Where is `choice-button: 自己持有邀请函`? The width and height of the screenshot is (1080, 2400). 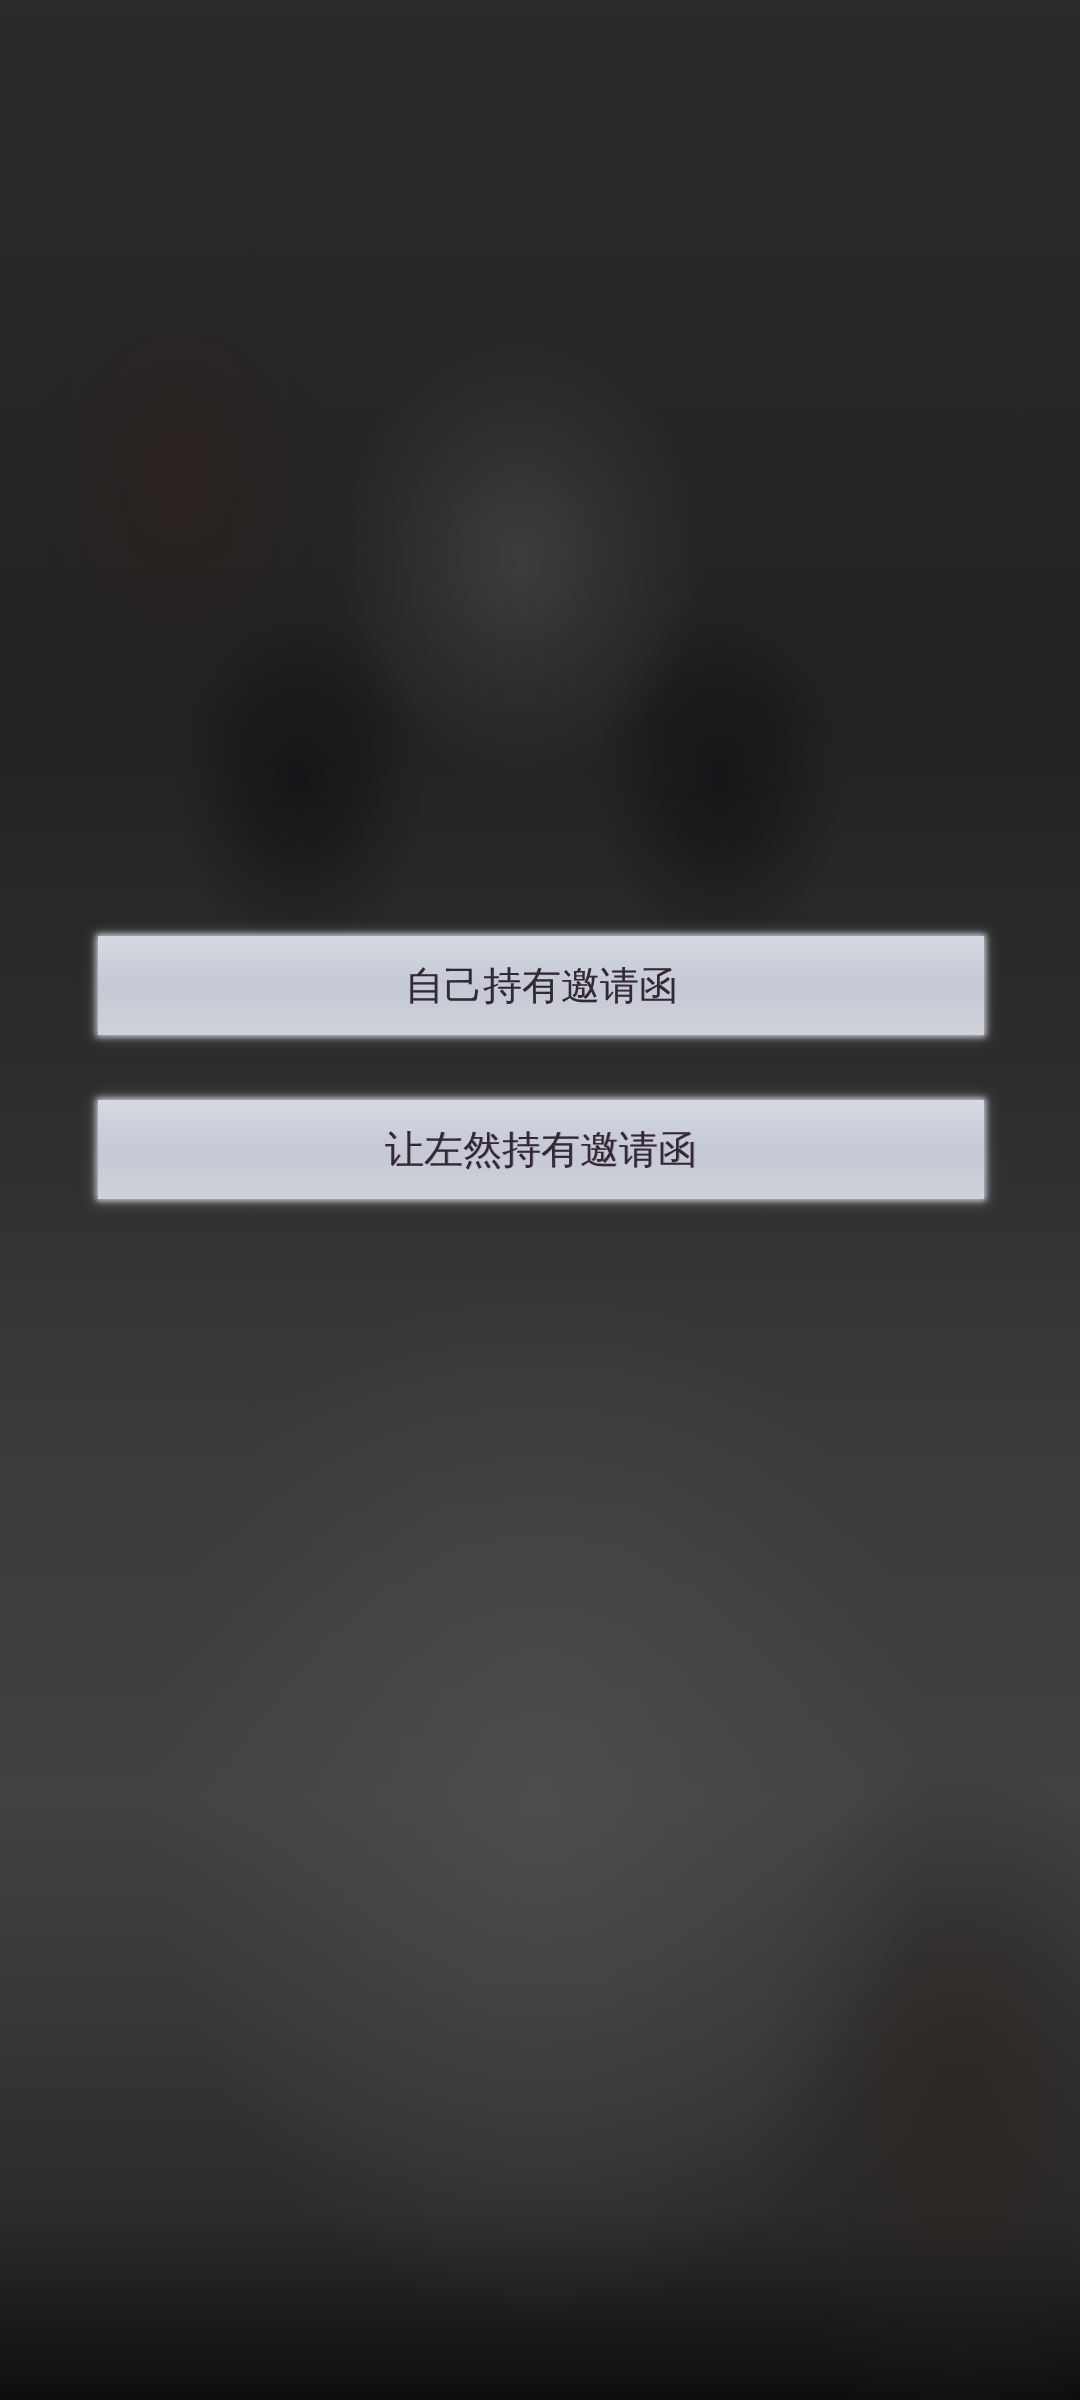 choice-button: 自己持有邀请函 is located at coordinates (541, 985).